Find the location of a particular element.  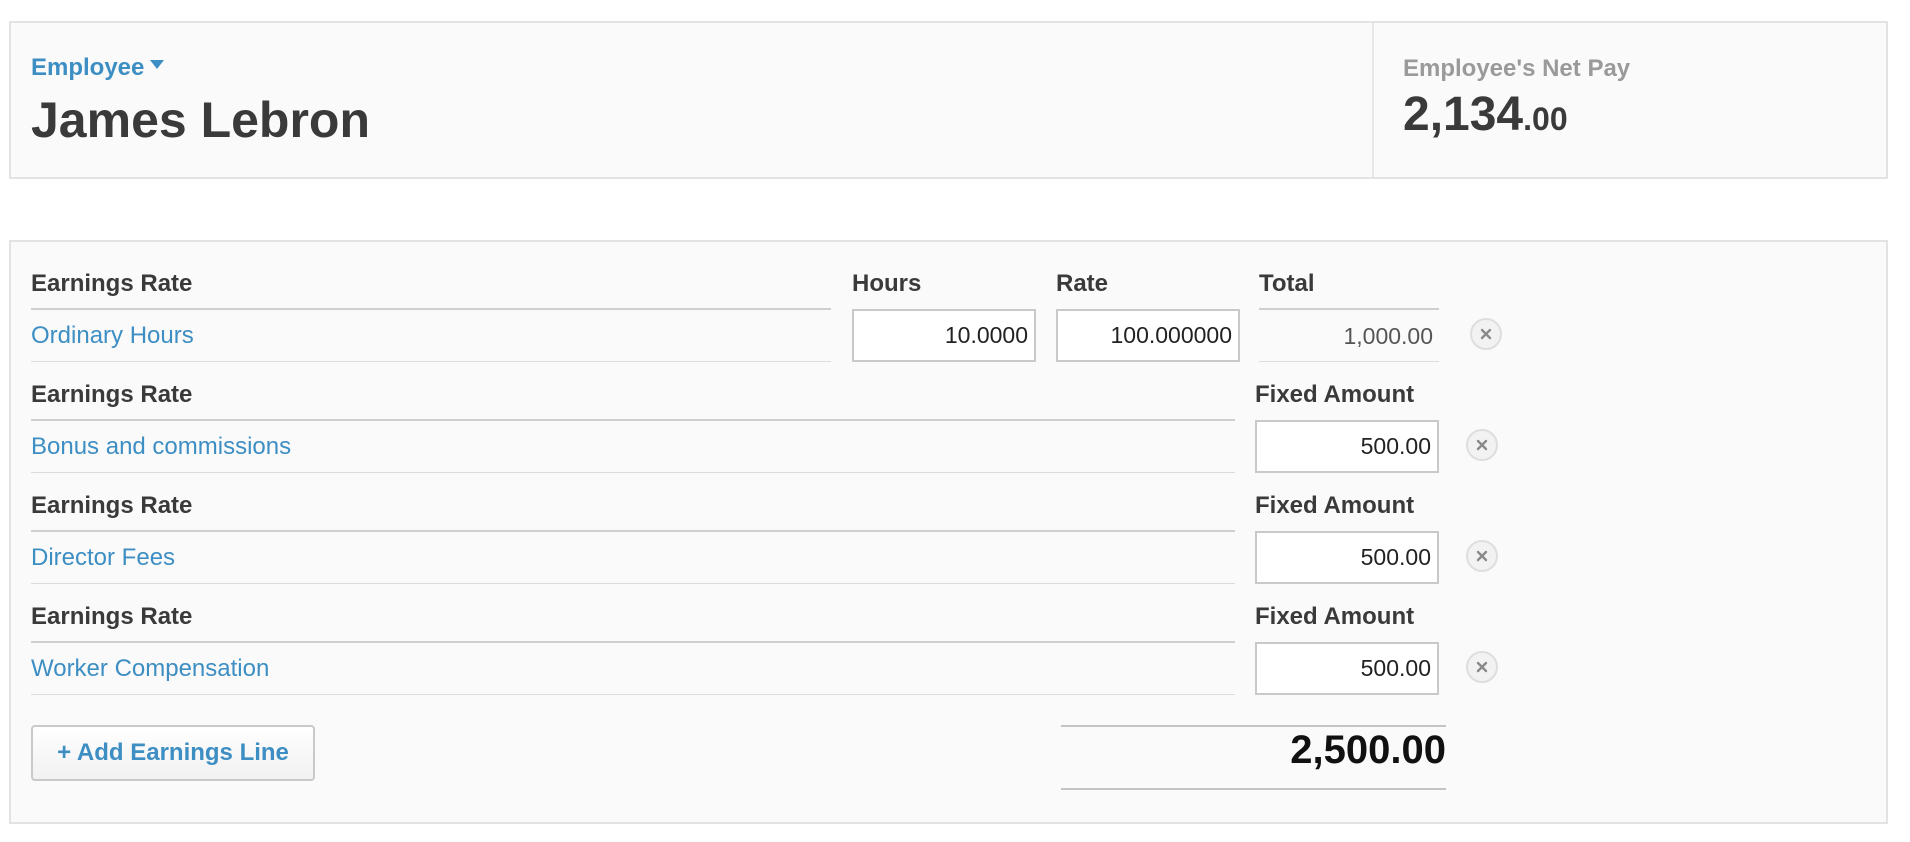

total-top-rule is located at coordinates (1253, 726).